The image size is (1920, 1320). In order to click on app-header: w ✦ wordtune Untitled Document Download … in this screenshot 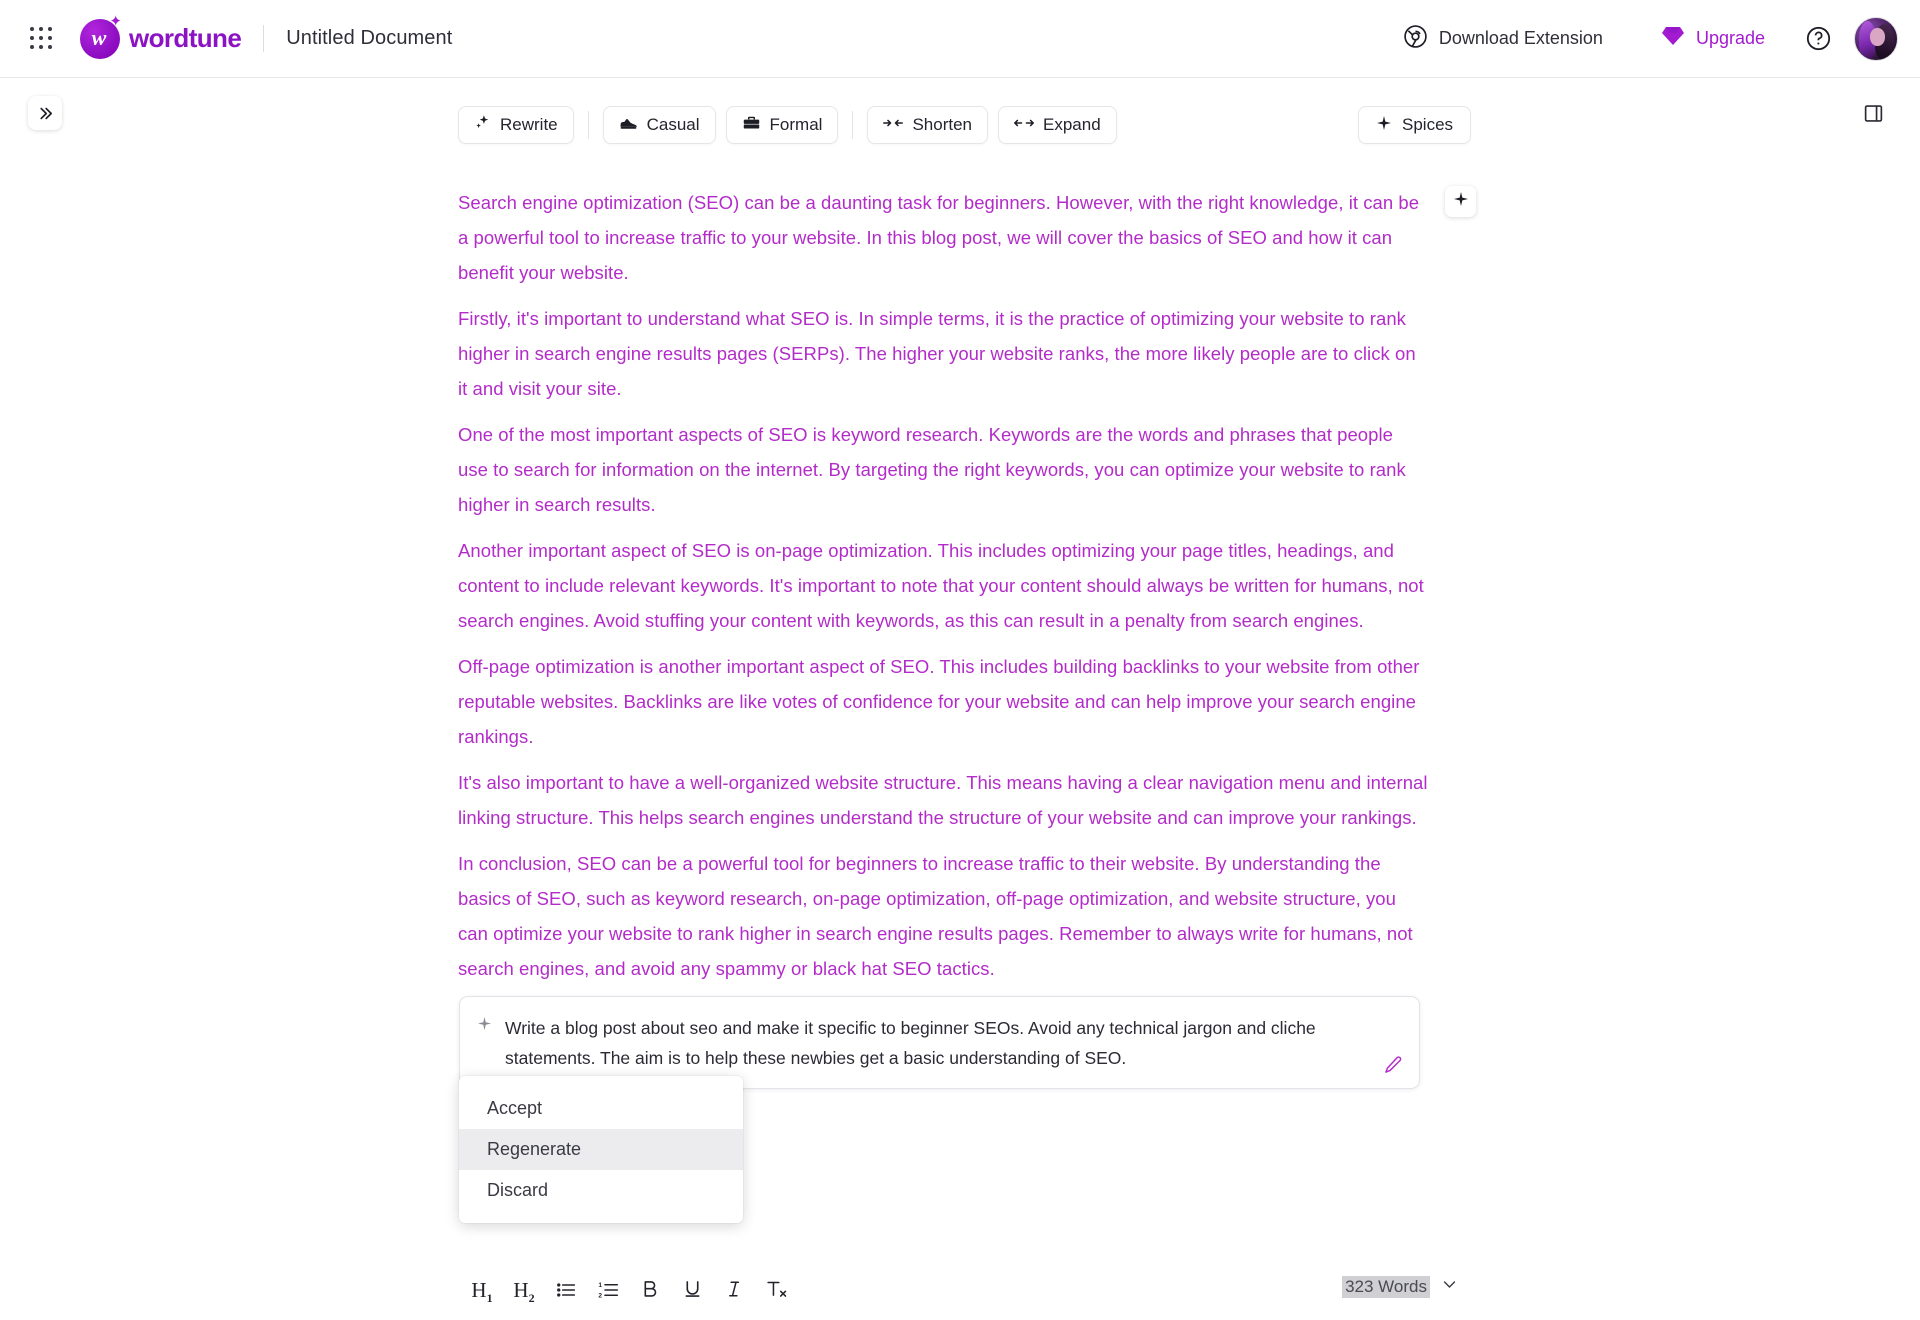, I will do `click(960, 39)`.